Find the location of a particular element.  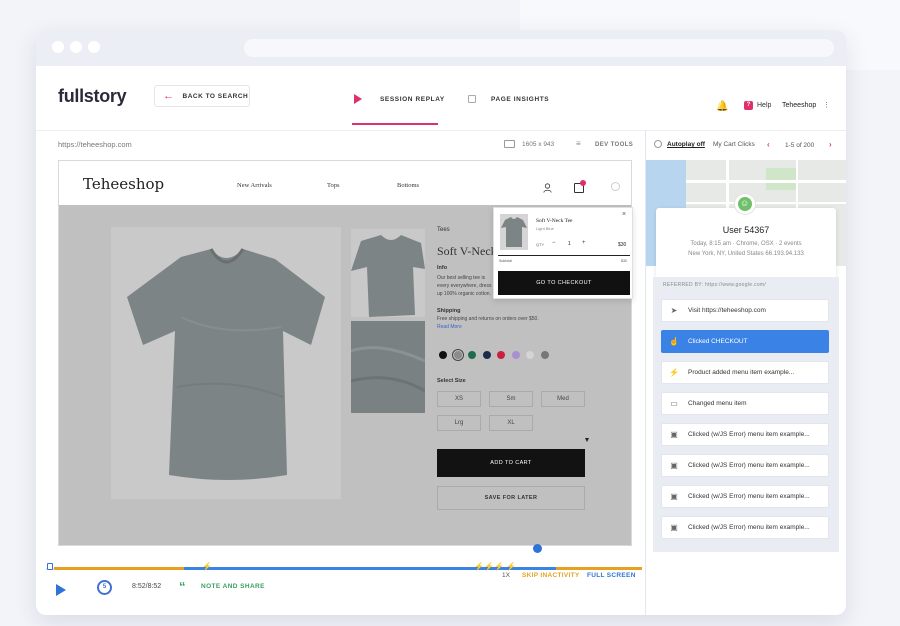

help-icon: ? is located at coordinates (748, 105).